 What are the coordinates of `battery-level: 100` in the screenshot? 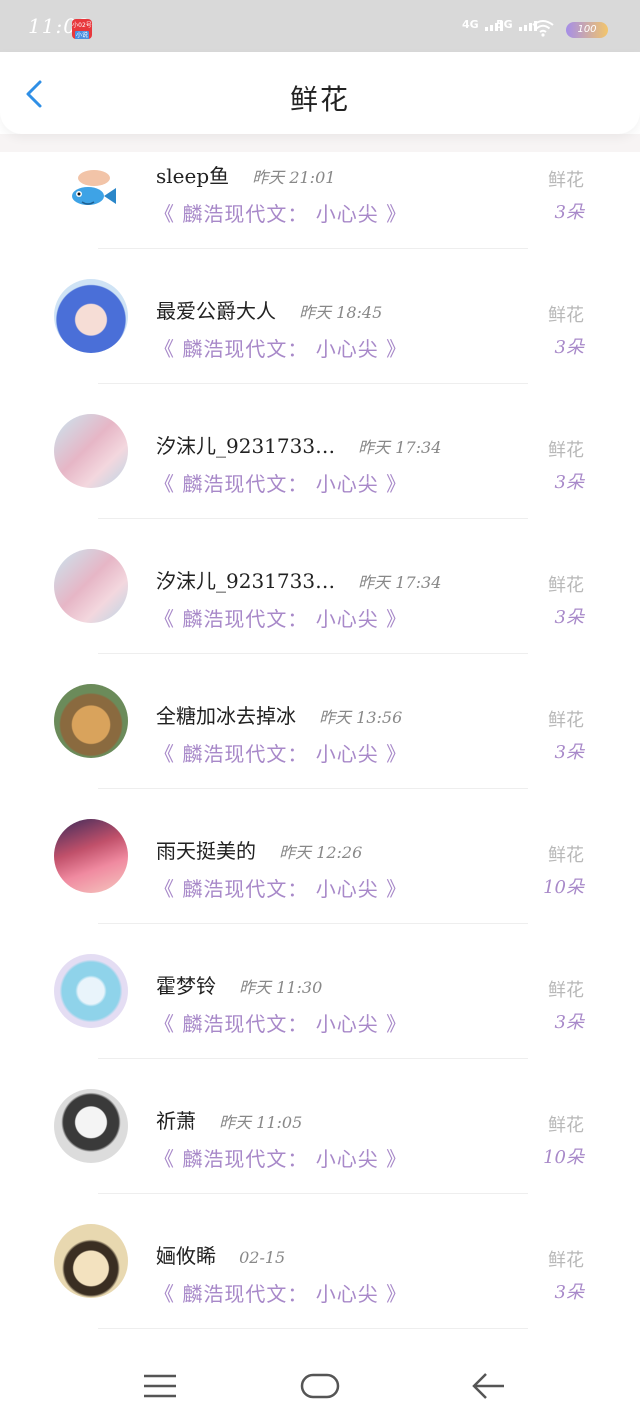 It's located at (587, 29).